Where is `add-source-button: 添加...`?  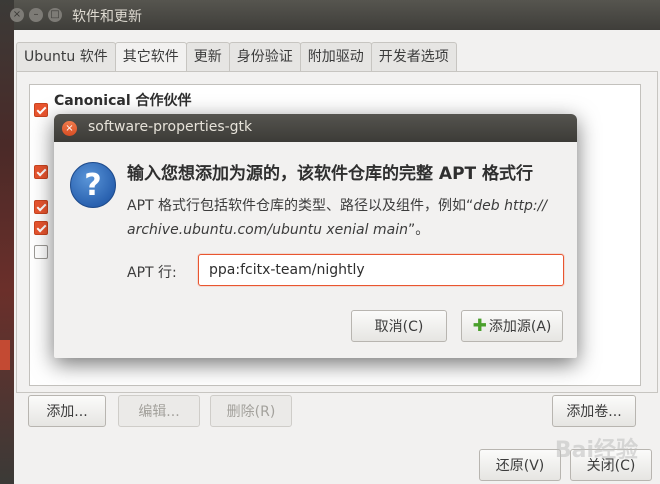
add-source-button: 添加... is located at coordinates (67, 411).